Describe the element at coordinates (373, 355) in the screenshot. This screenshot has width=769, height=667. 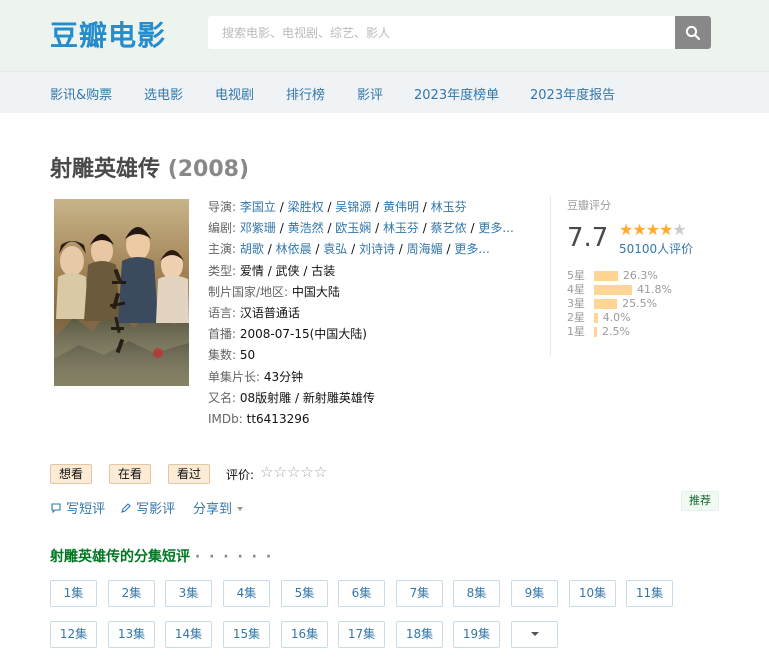
I see `info-episodes: 集数: 50` at that location.